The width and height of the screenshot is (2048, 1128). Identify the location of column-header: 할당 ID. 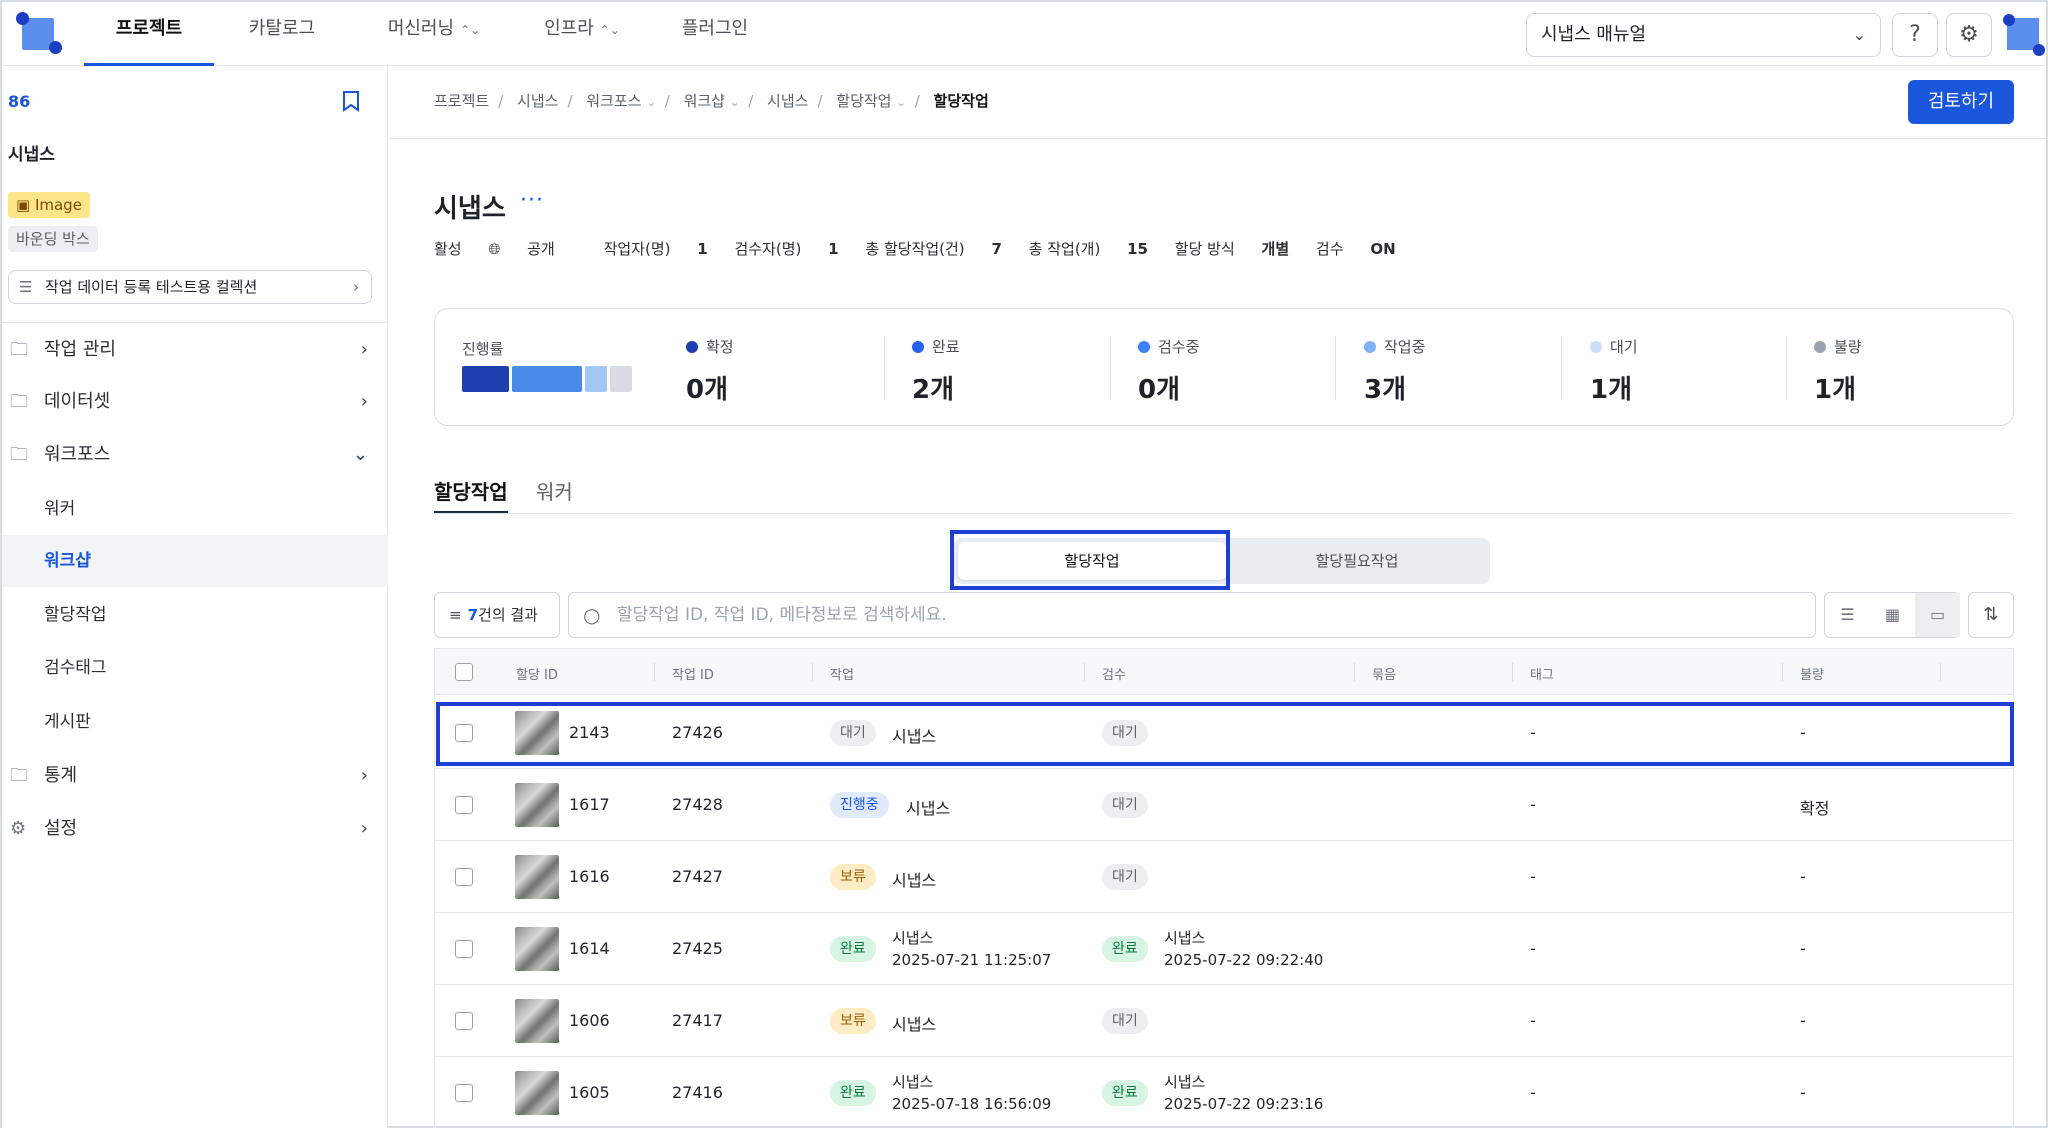
(537, 673).